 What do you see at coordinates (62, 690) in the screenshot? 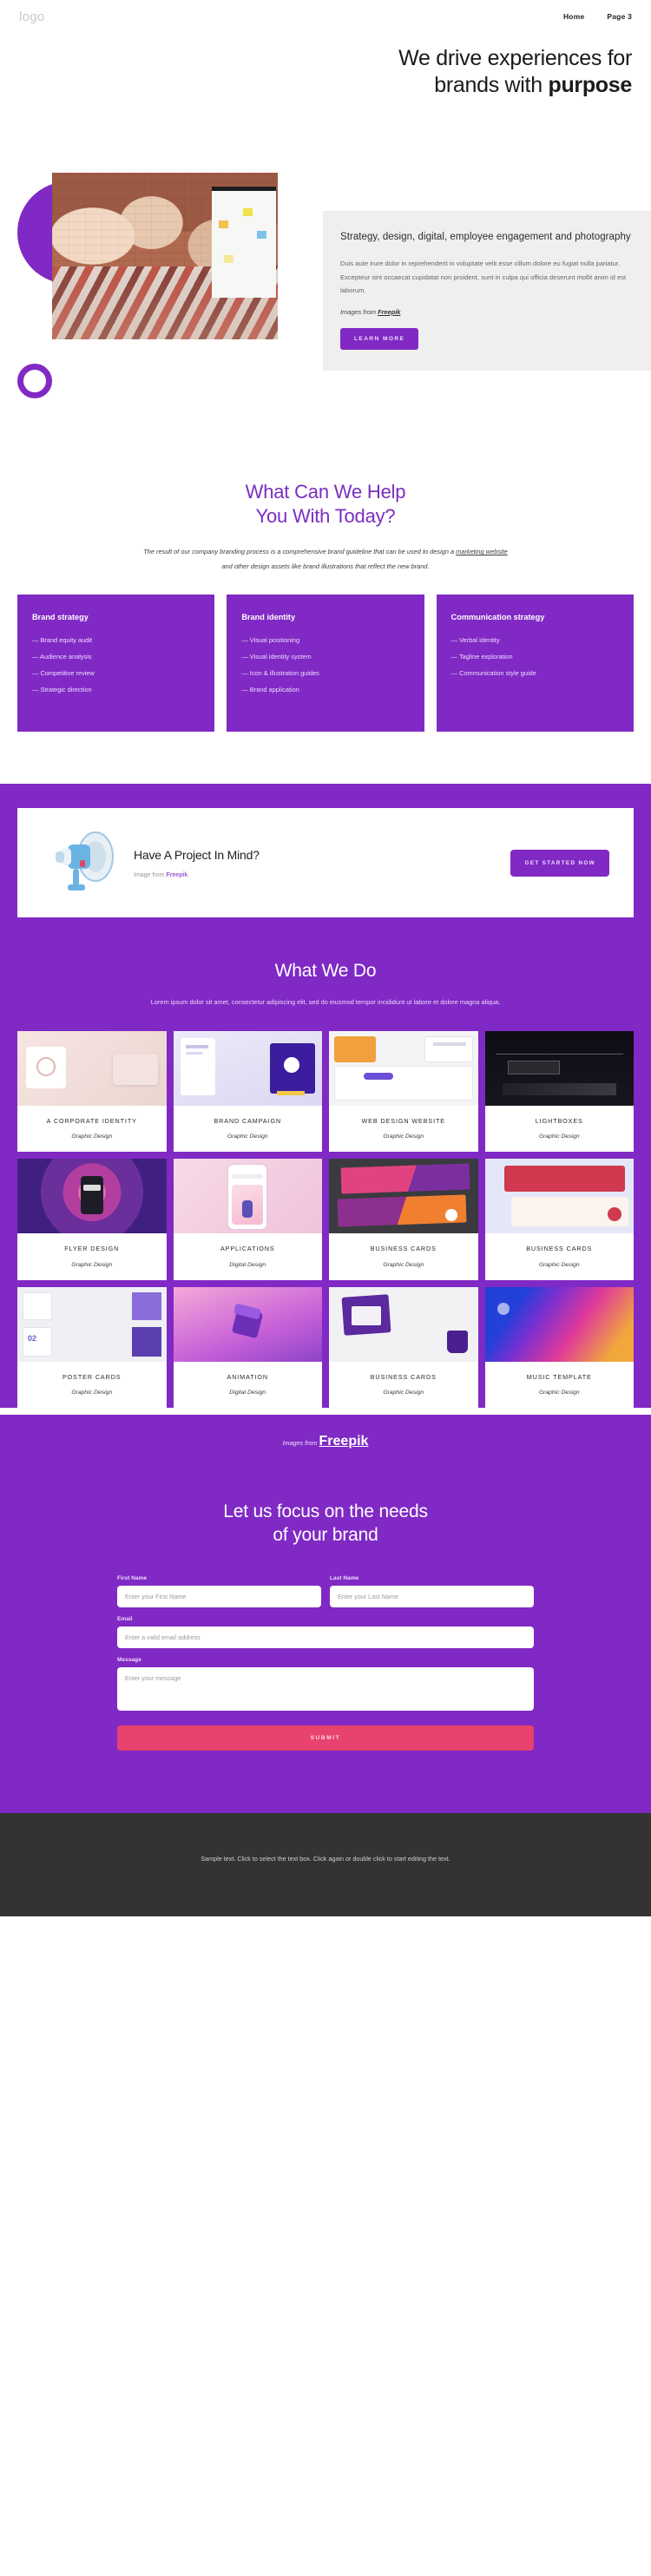
I see `list-item: — Strategic direction` at bounding box center [62, 690].